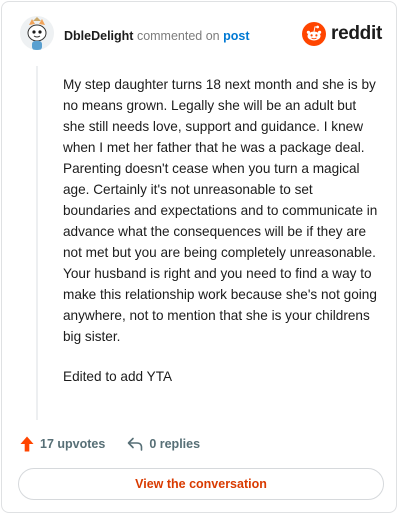 The width and height of the screenshot is (400, 516). Describe the element at coordinates (135, 444) in the screenshot. I see `reply-arrow-icon` at that location.